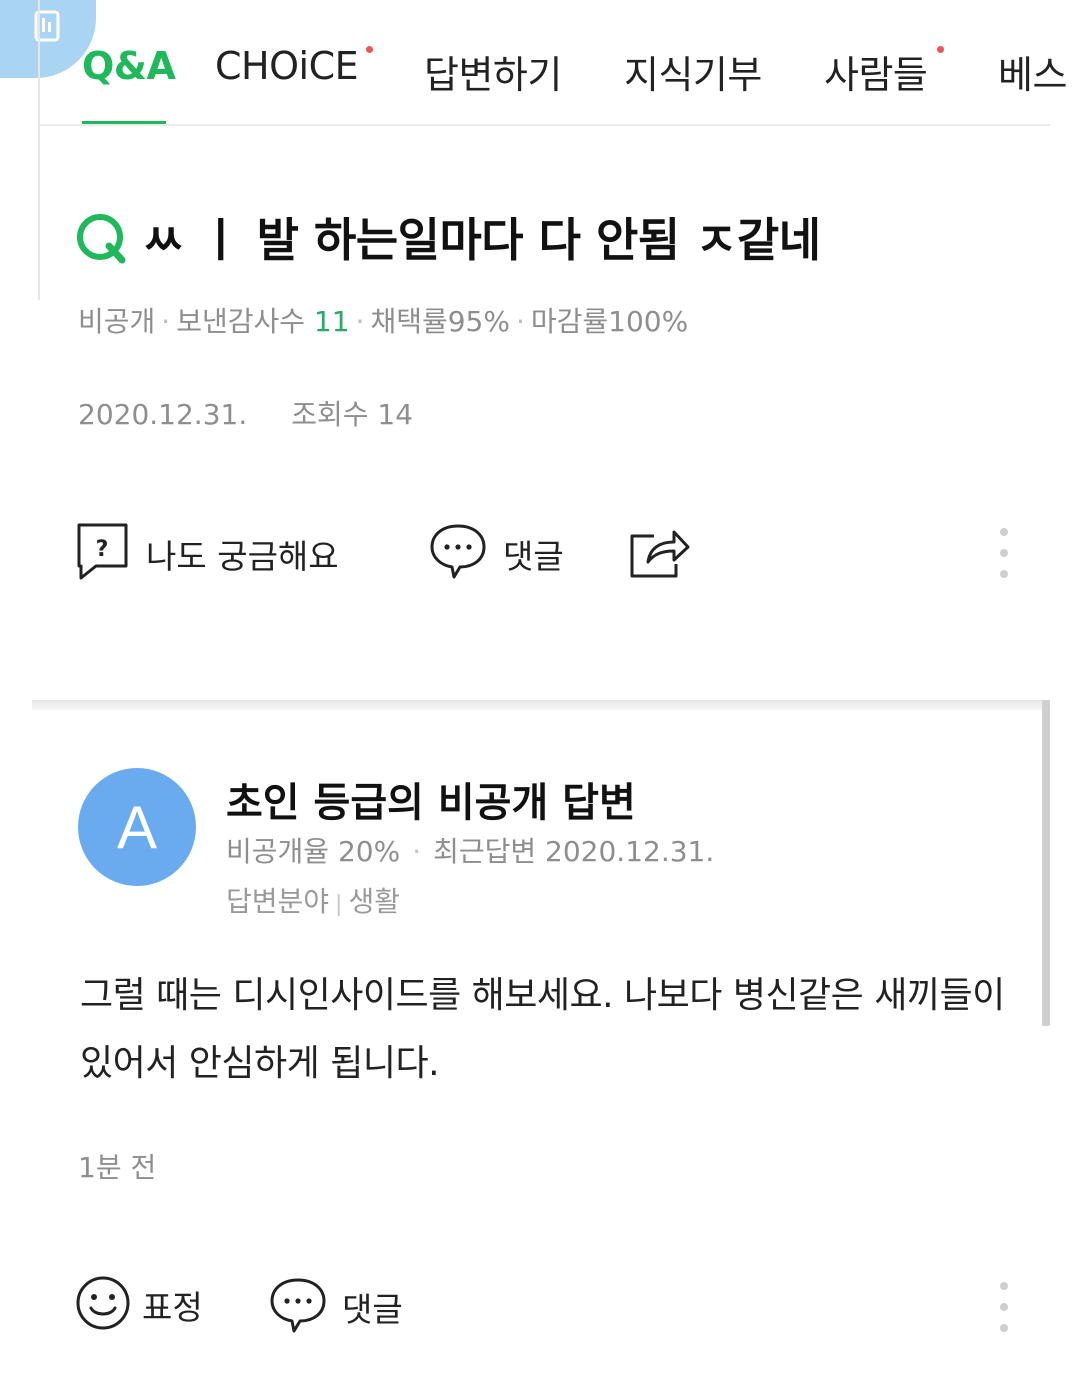 Image resolution: width=1080 pixels, height=1378 pixels. What do you see at coordinates (172, 1305) in the screenshot?
I see `emotion-button: 표정` at bounding box center [172, 1305].